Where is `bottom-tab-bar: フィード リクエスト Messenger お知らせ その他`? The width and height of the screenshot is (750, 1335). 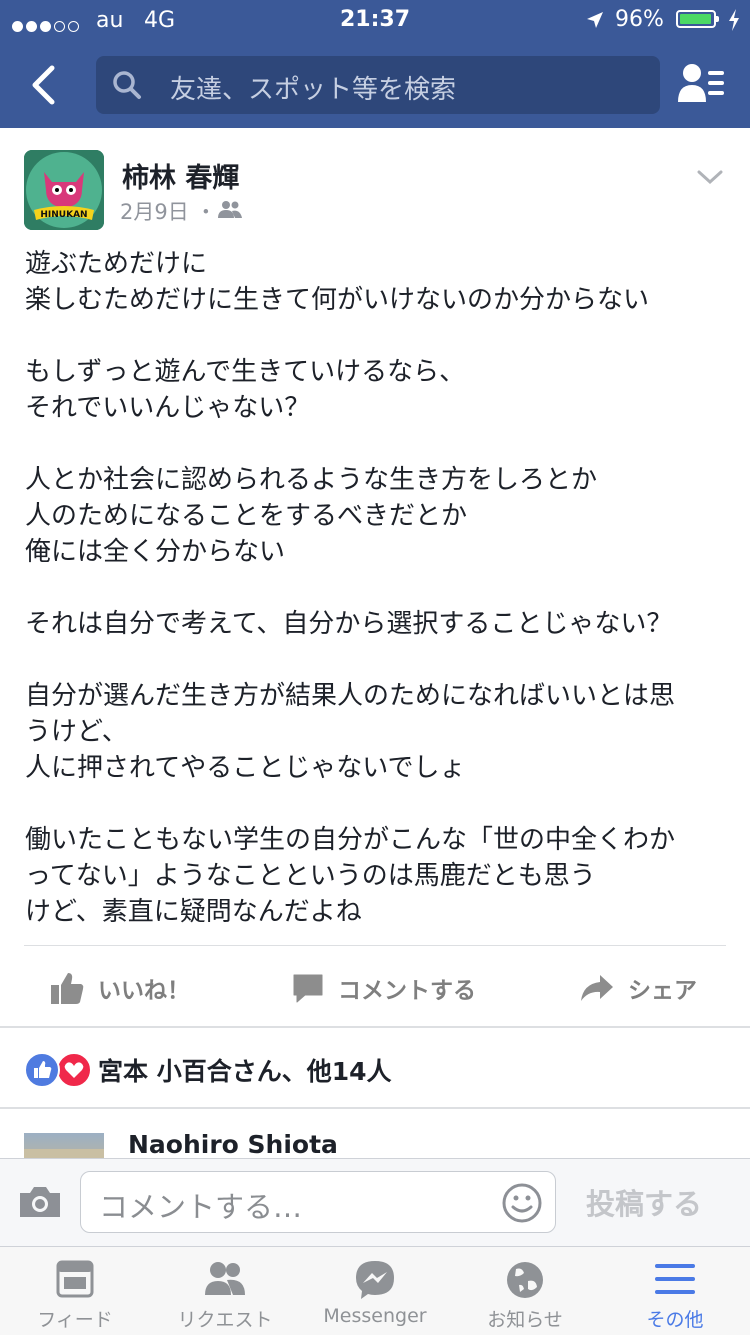 bottom-tab-bar: フィード リクエスト Messenger お知らせ その他 is located at coordinates (375, 1290).